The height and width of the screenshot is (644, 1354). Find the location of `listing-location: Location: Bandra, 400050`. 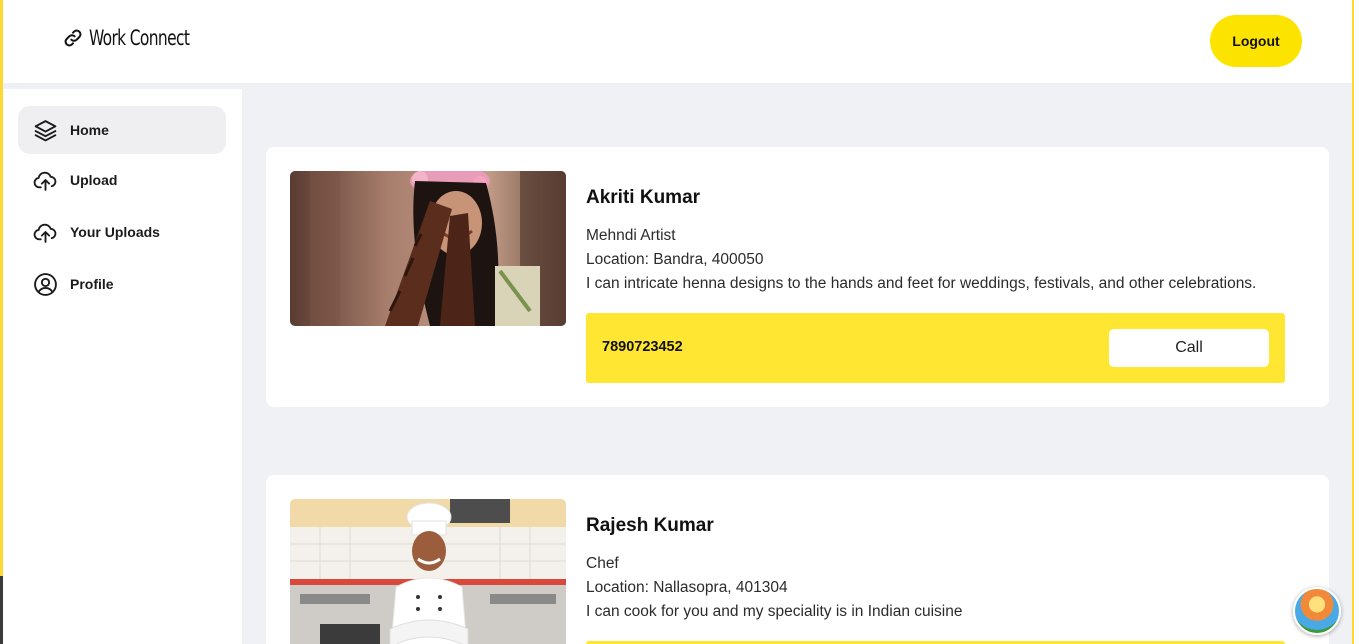

listing-location: Location: Bandra, 400050 is located at coordinates (675, 259).